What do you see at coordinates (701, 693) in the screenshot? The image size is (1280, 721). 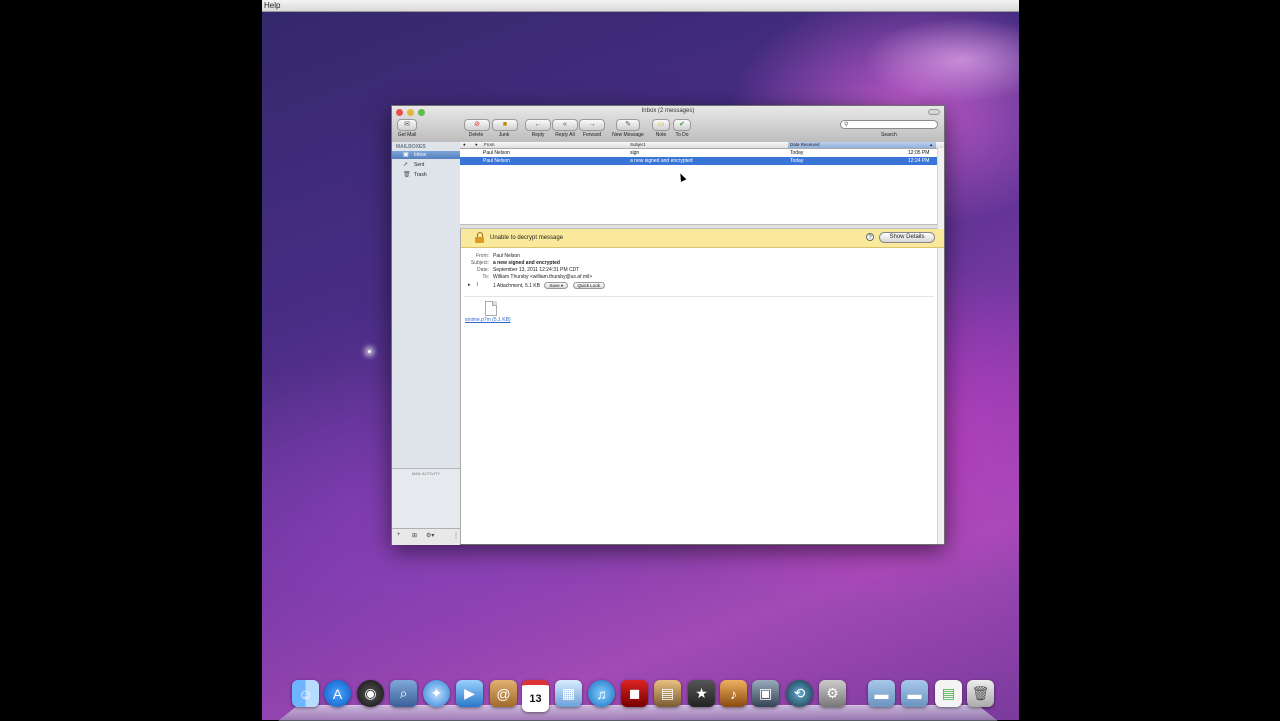 I see `imovie-icon: ★` at bounding box center [701, 693].